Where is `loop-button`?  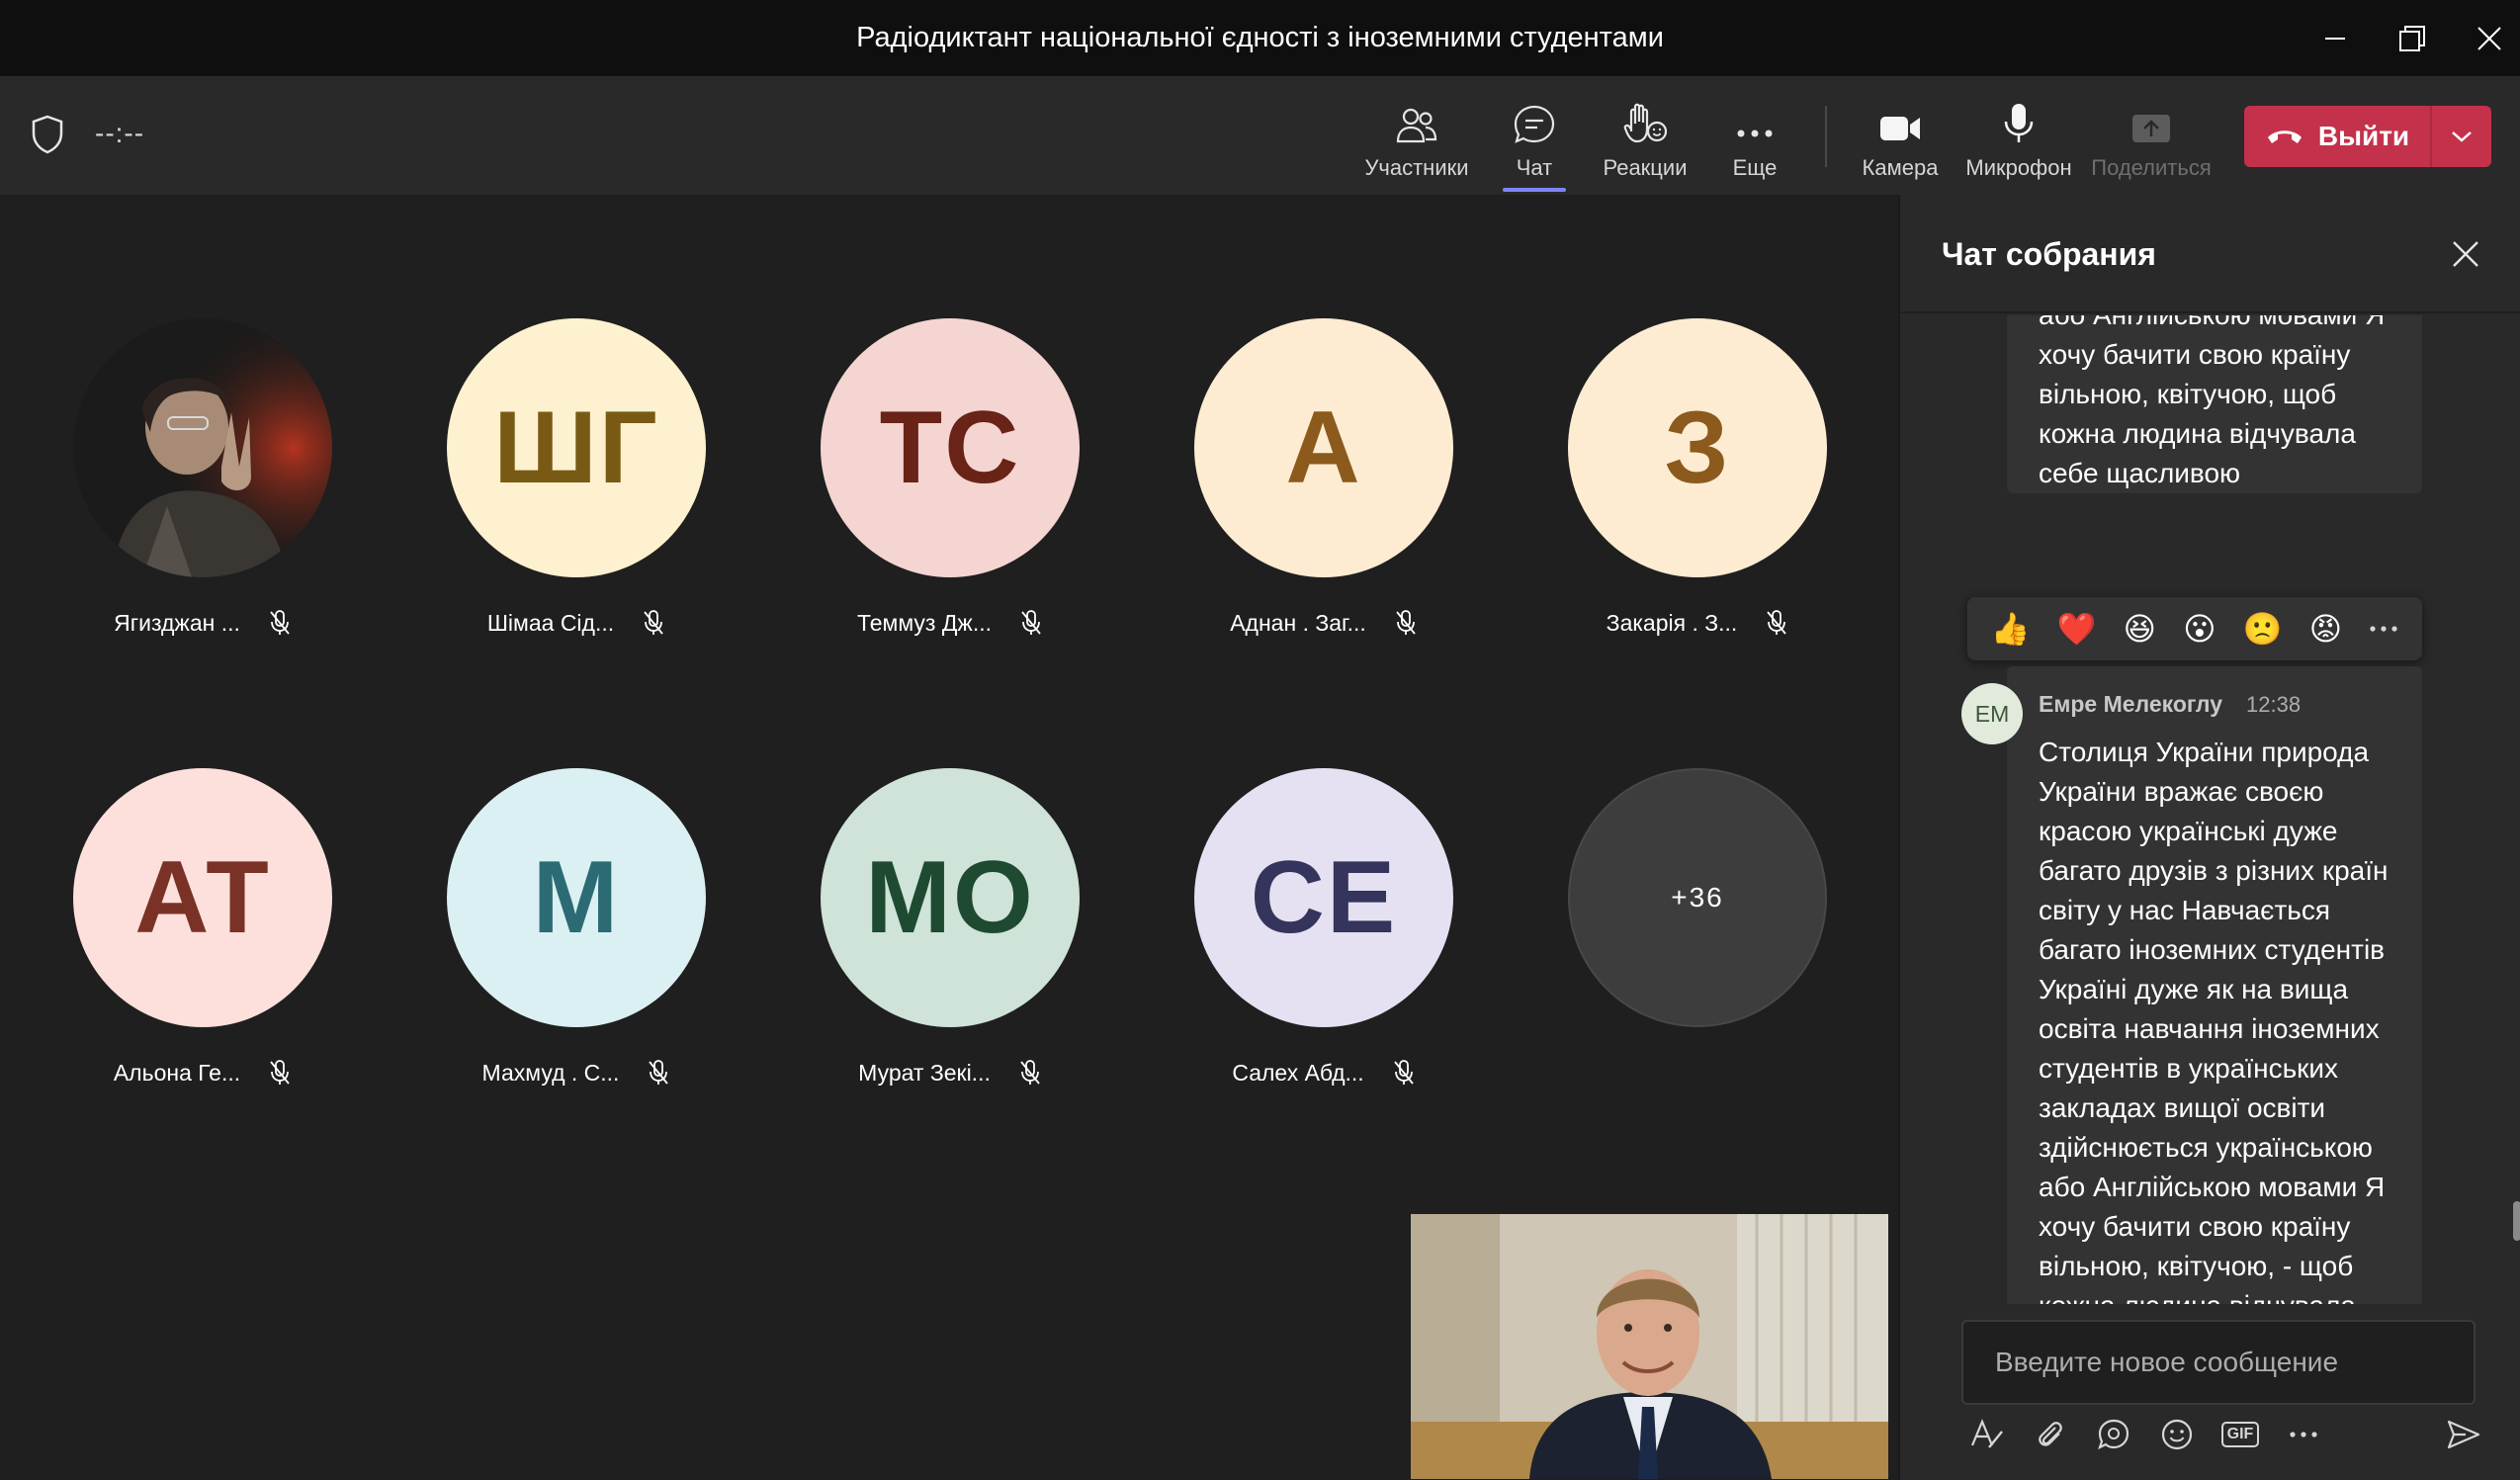
loop-button is located at coordinates (2113, 1435).